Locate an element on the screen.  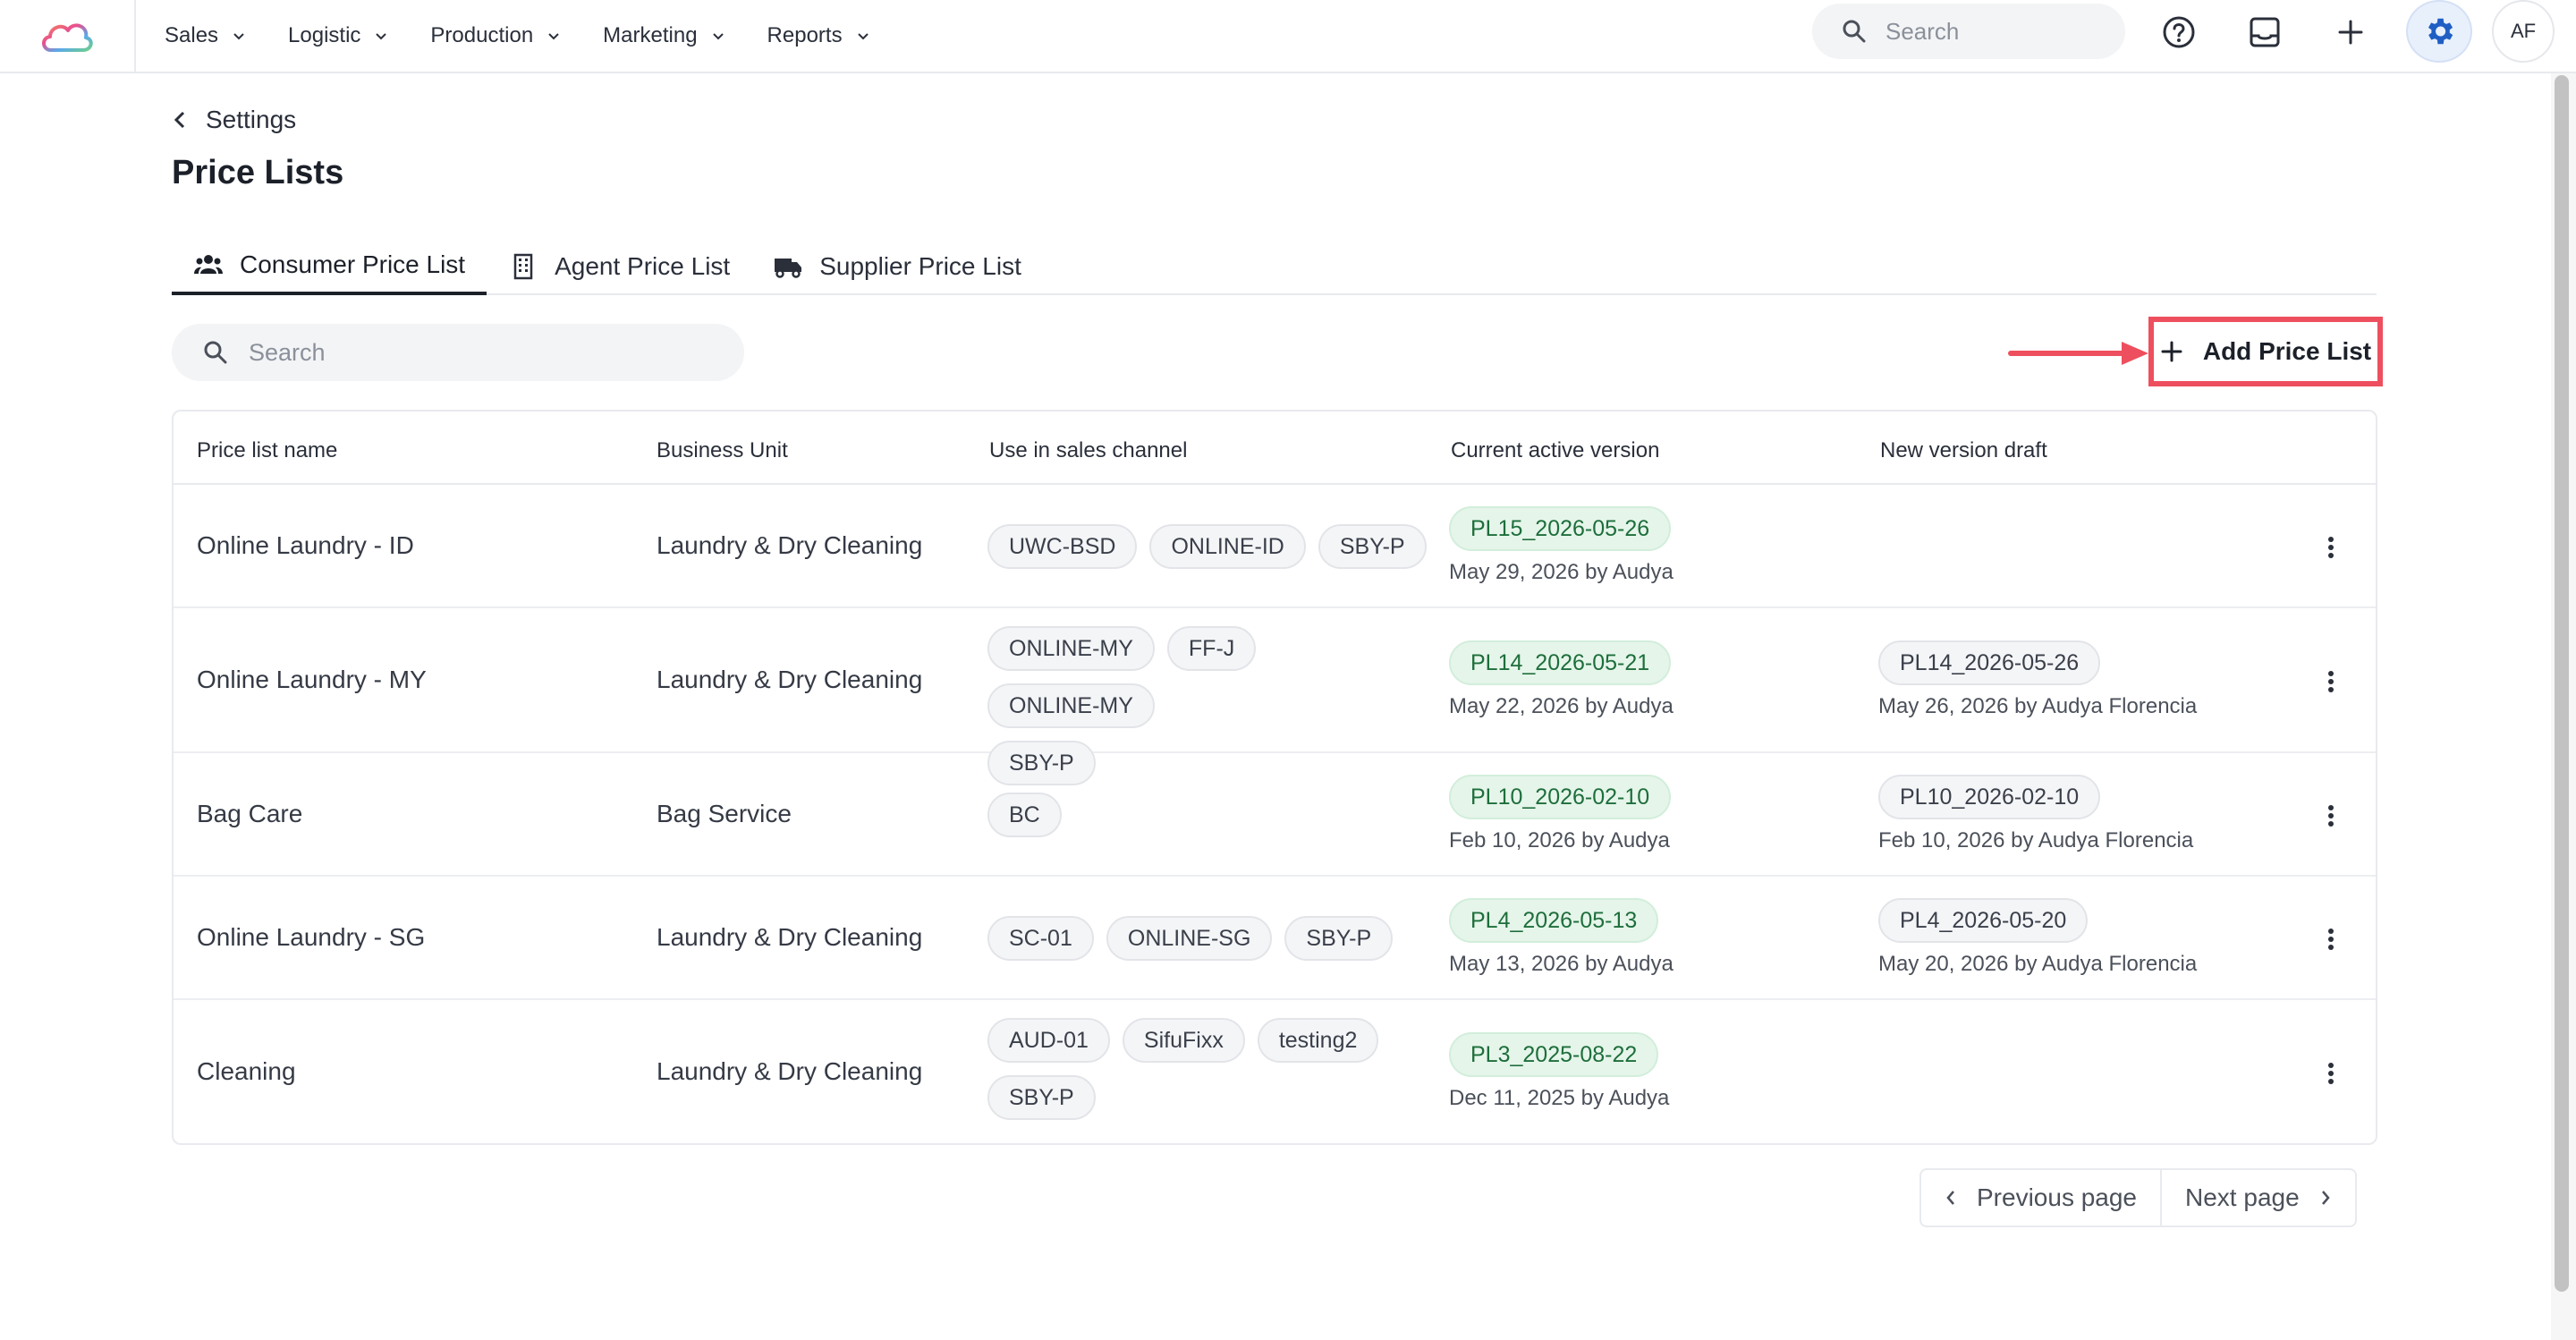
users-icon is located at coordinates (208, 264).